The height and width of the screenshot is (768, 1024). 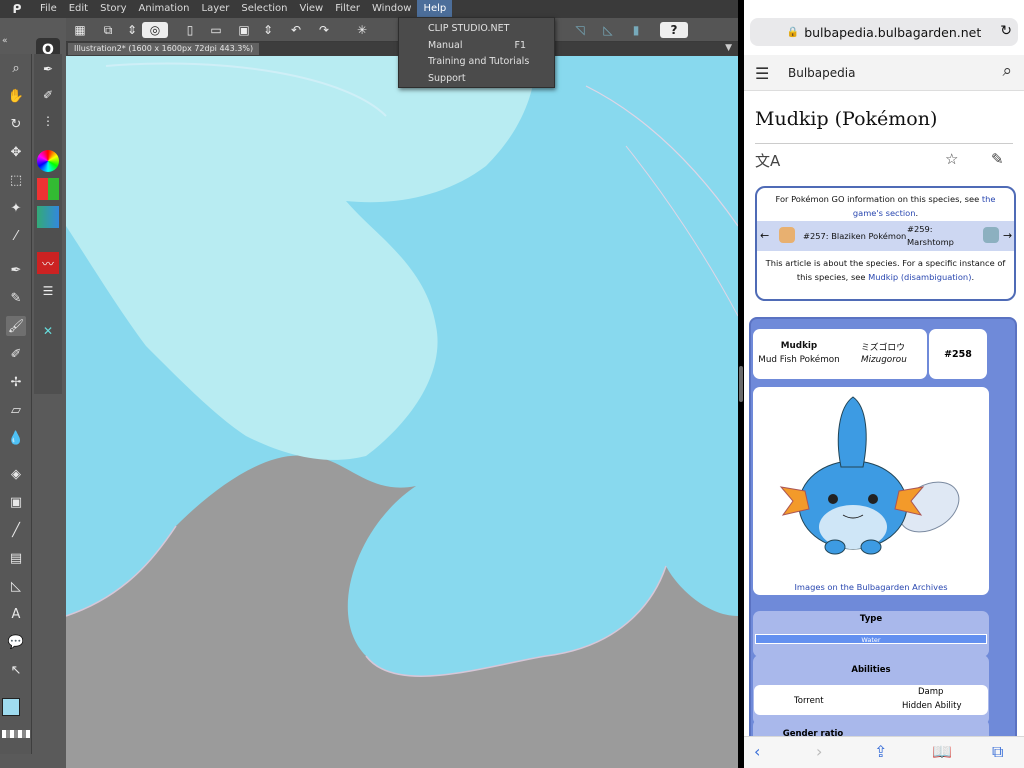 I want to click on edit-icon: ✎, so click(x=997, y=159).